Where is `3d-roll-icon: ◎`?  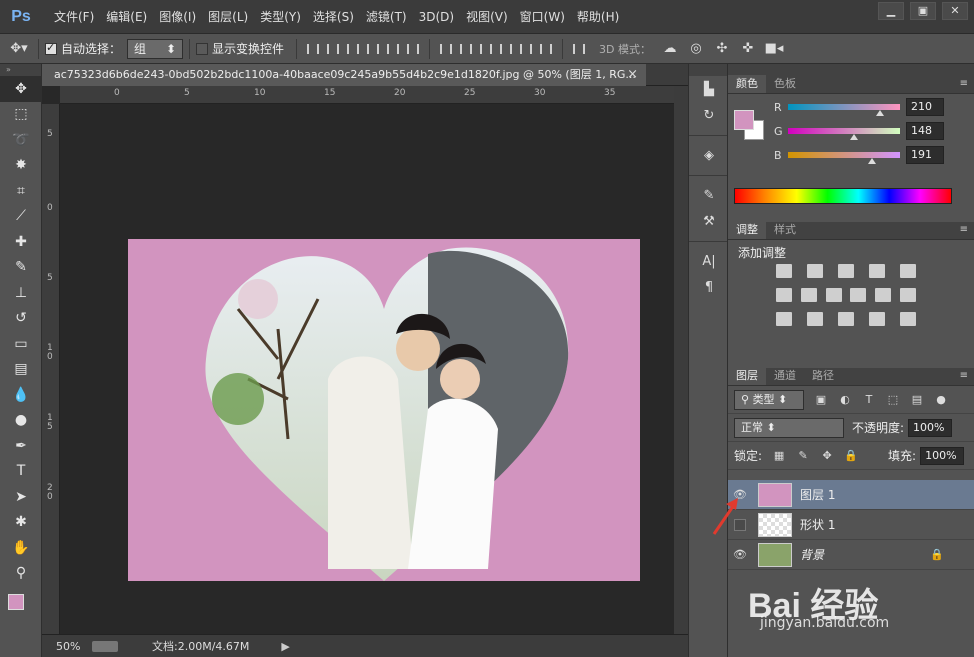 3d-roll-icon: ◎ is located at coordinates (696, 49).